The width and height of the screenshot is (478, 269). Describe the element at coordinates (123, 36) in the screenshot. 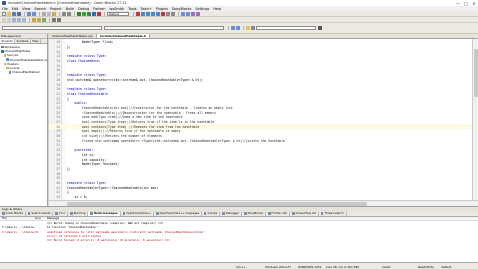

I see `editor-tab-chainedhashtable-h: include\ChainedHashtable.h` at that location.